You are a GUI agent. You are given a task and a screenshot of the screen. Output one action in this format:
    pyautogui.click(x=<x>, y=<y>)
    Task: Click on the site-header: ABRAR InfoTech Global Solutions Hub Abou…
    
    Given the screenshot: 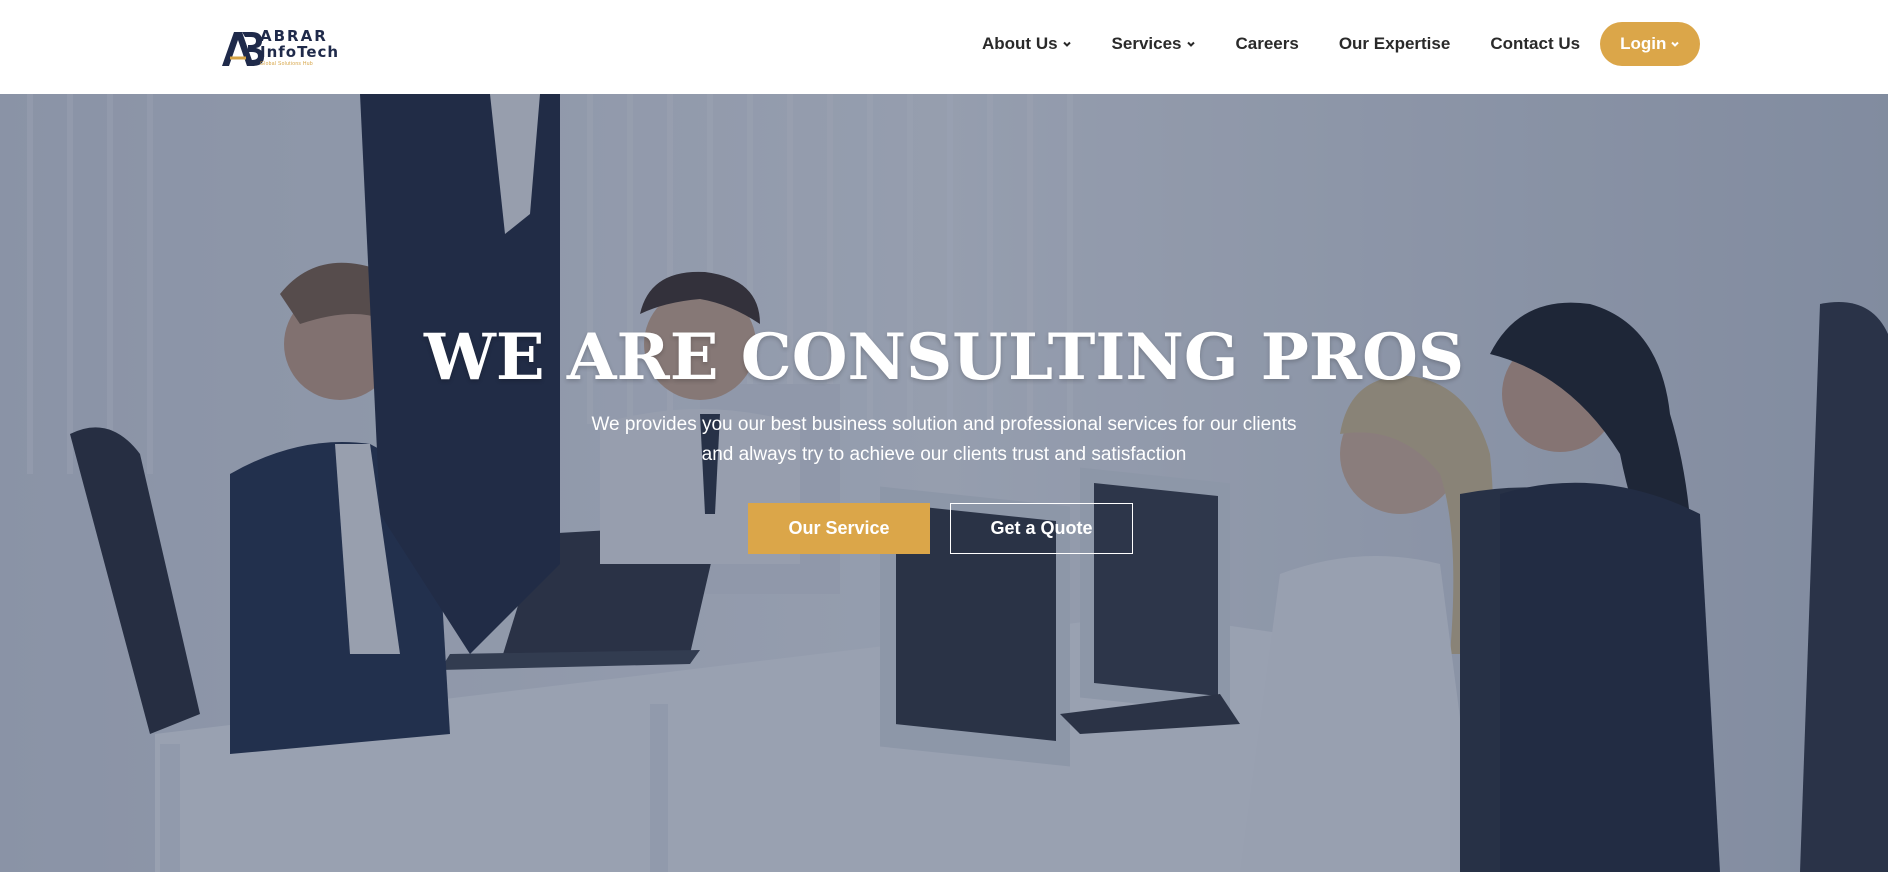 What is the action you would take?
    pyautogui.click(x=944, y=47)
    